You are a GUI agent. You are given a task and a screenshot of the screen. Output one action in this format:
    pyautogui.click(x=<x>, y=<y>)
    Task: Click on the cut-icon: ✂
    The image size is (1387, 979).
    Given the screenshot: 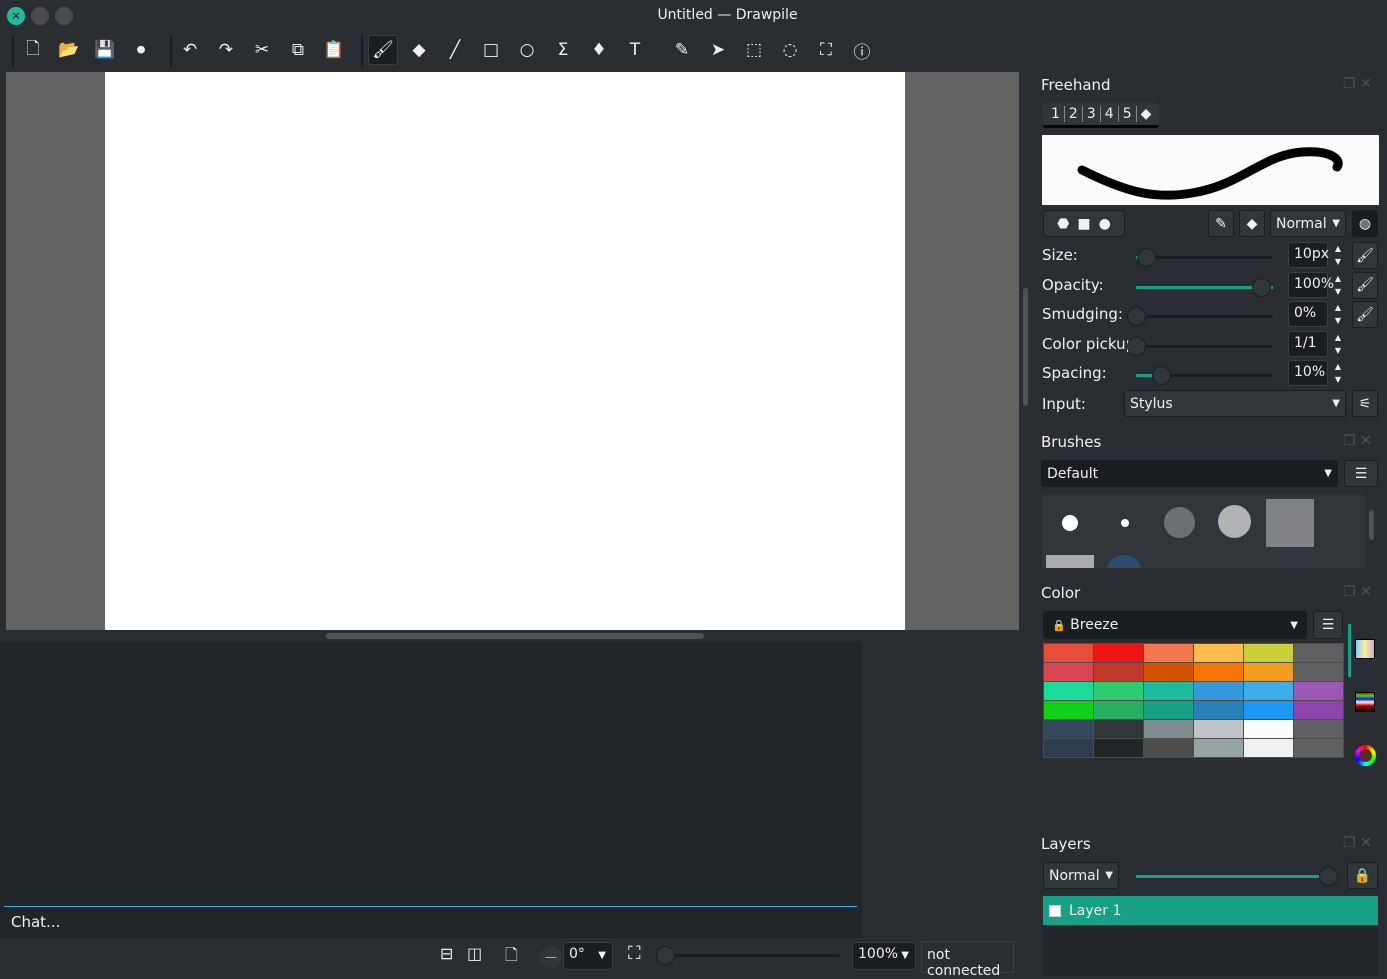 What is the action you would take?
    pyautogui.click(x=262, y=50)
    